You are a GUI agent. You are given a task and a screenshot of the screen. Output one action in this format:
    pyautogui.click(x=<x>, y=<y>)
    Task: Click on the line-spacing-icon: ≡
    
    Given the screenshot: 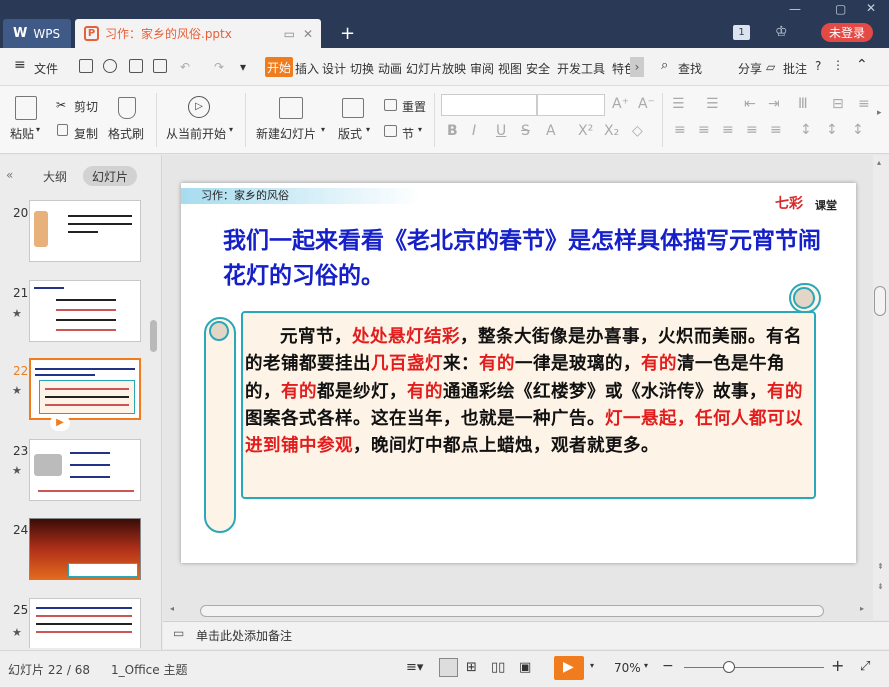 What is the action you would take?
    pyautogui.click(x=864, y=104)
    